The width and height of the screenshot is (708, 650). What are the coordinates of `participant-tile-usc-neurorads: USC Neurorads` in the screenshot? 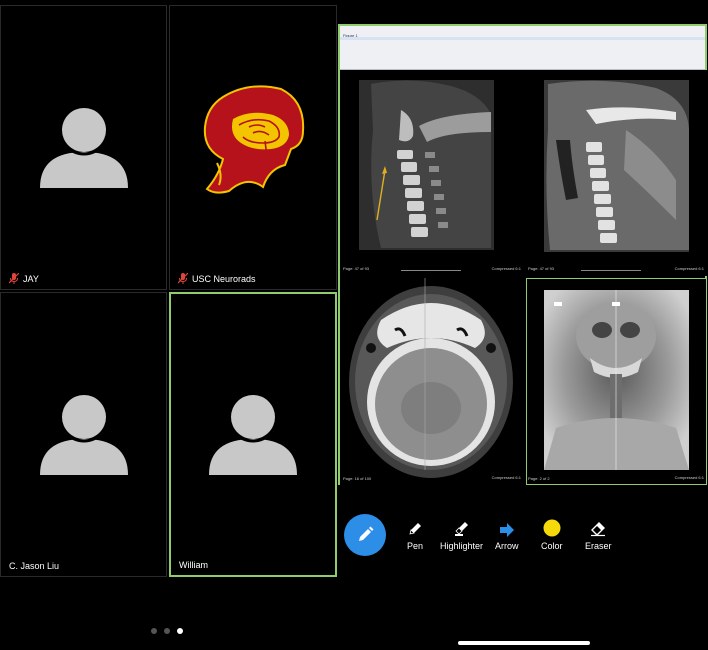 It's located at (253, 147).